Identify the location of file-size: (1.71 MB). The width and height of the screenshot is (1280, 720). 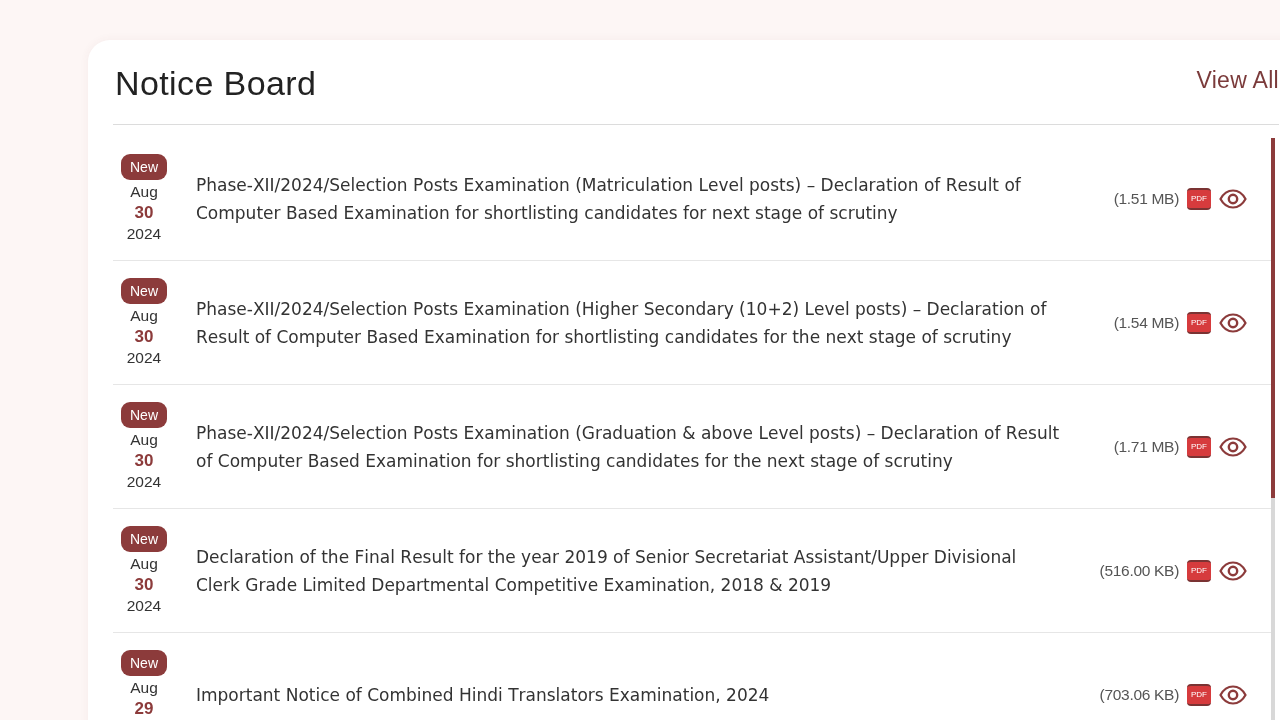
(1146, 446).